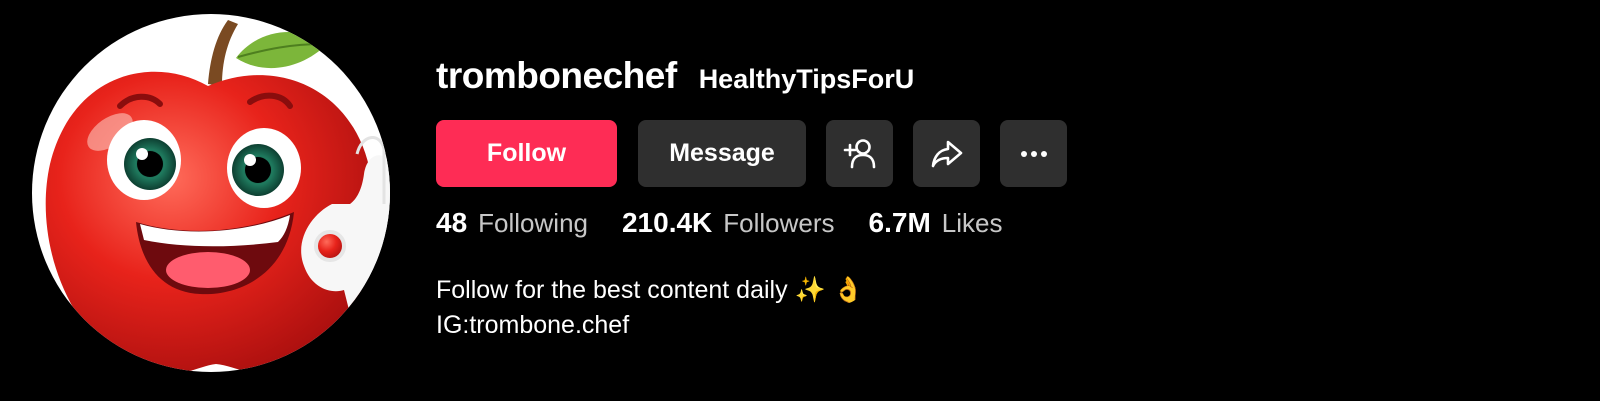 The image size is (1600, 401). What do you see at coordinates (779, 223) in the screenshot?
I see `followers-label: Followers` at bounding box center [779, 223].